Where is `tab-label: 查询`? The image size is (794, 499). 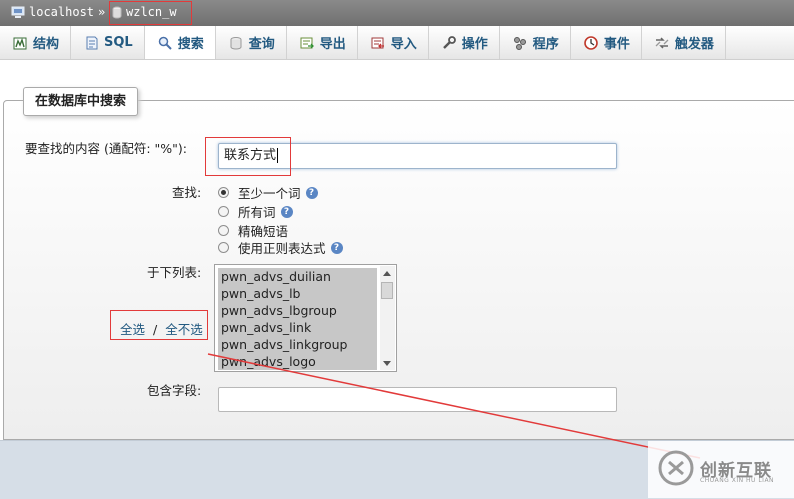 tab-label: 查询 is located at coordinates (261, 44).